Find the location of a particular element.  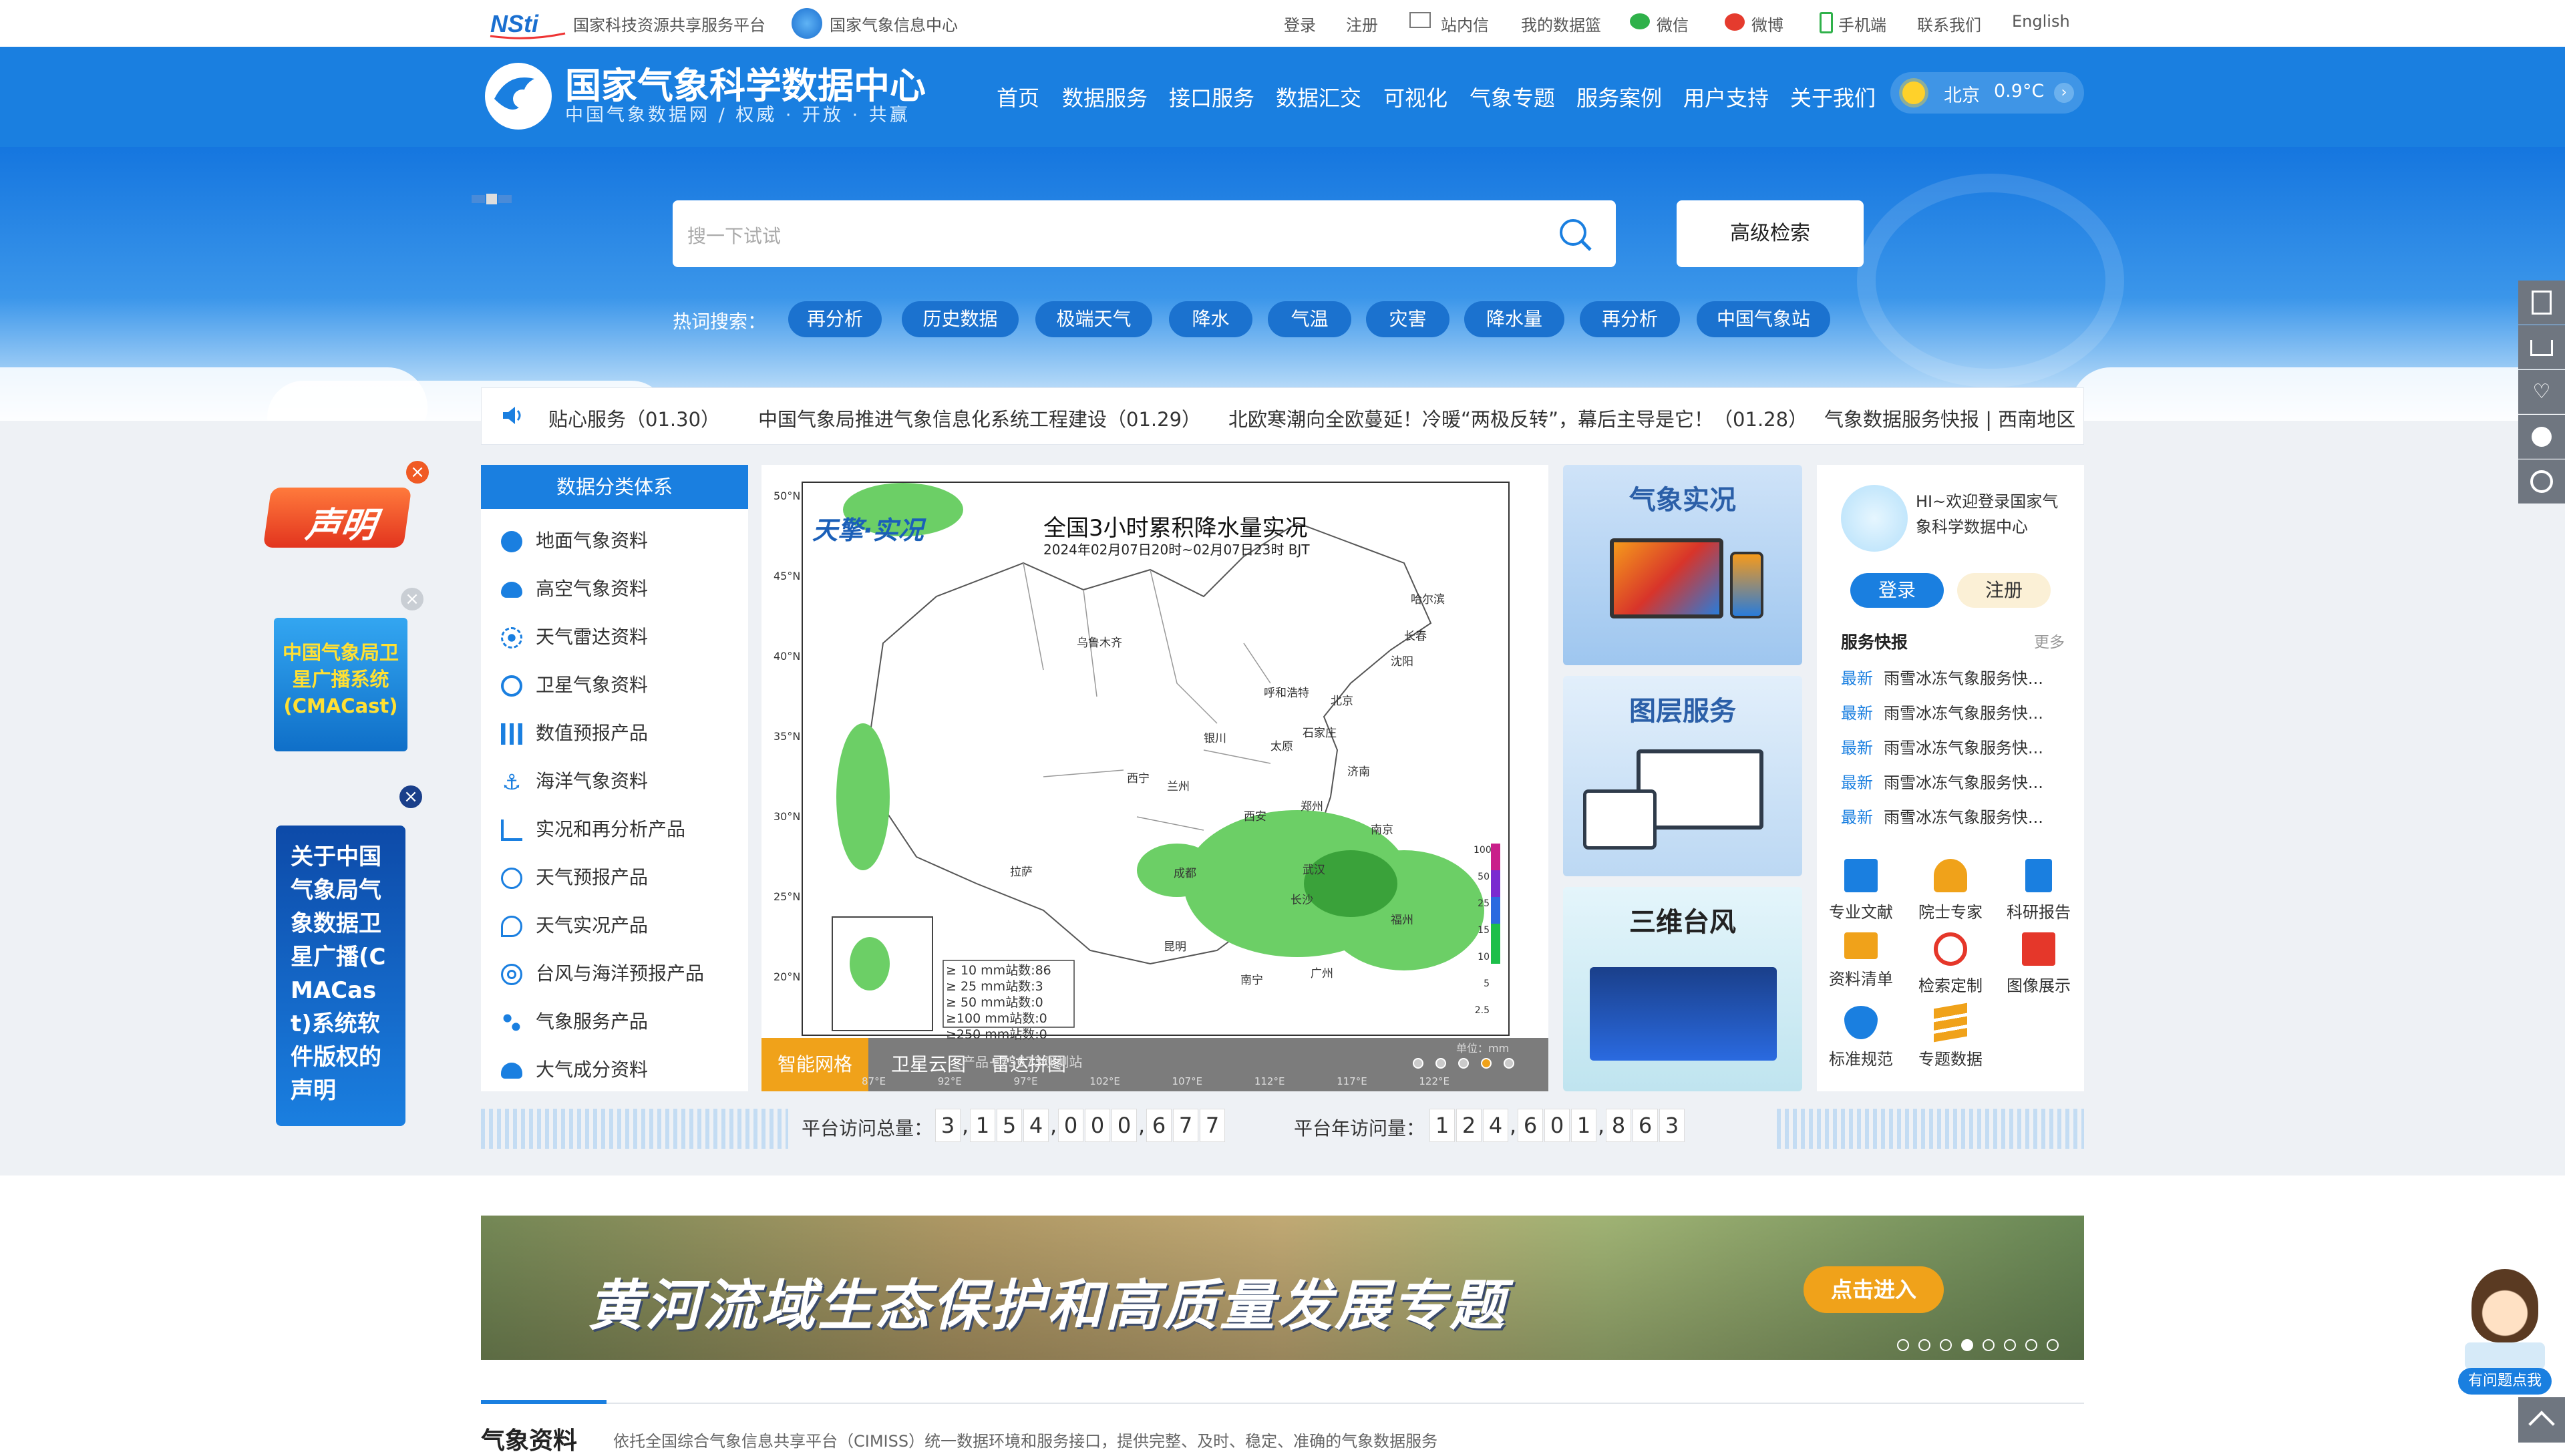

search-icon is located at coordinates (1575, 234).